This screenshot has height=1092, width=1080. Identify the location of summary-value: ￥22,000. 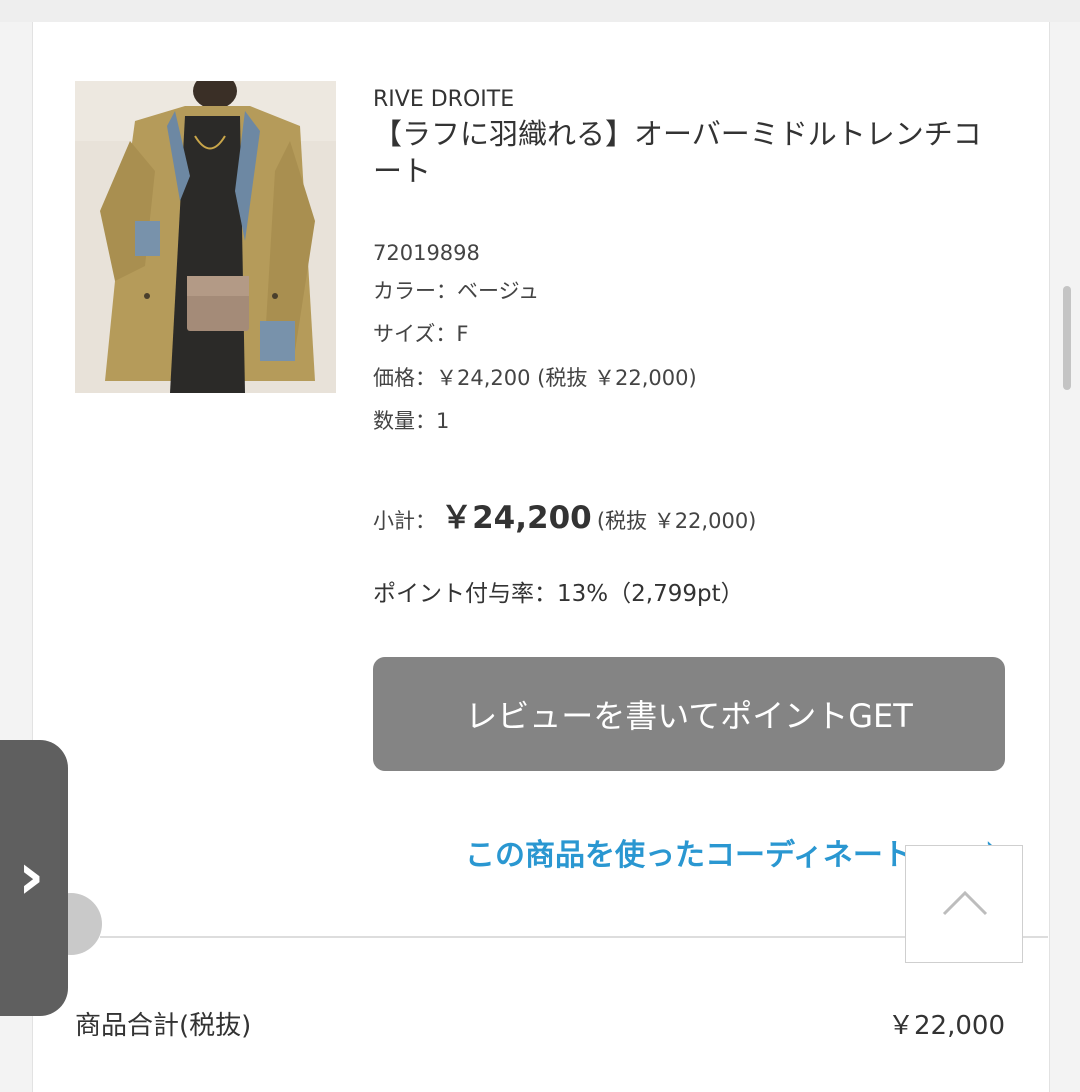
(946, 1026).